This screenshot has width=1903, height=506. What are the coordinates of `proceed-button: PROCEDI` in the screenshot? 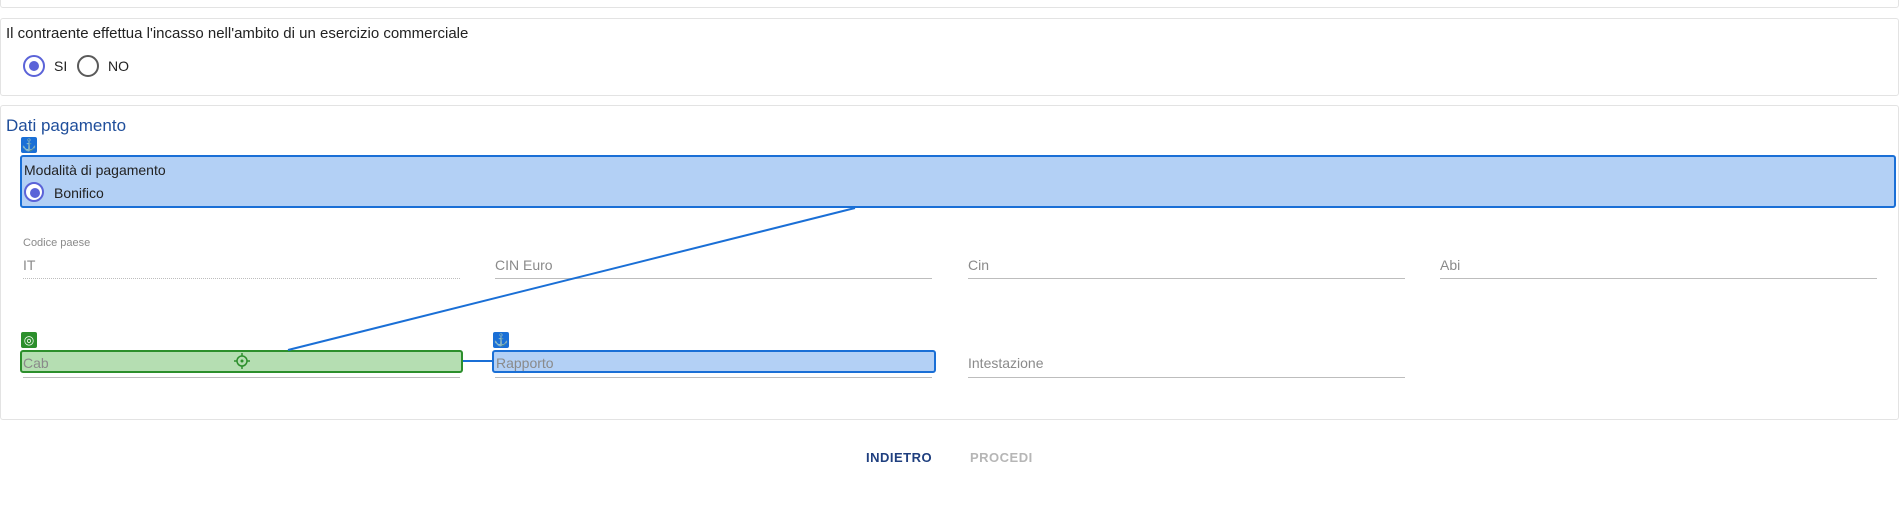 It's located at (1001, 457).